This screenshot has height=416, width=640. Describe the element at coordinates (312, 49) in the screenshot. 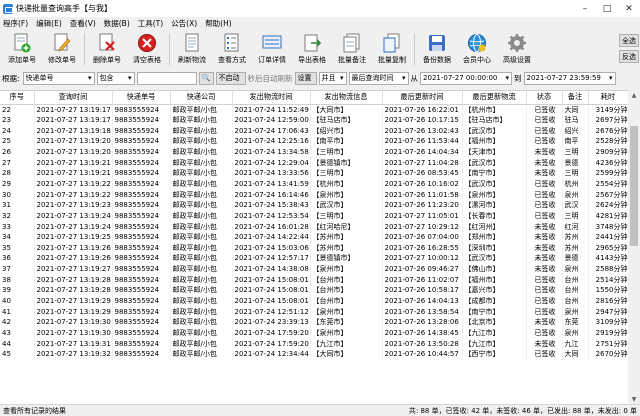

I see `export-table-button: 导出表格` at that location.